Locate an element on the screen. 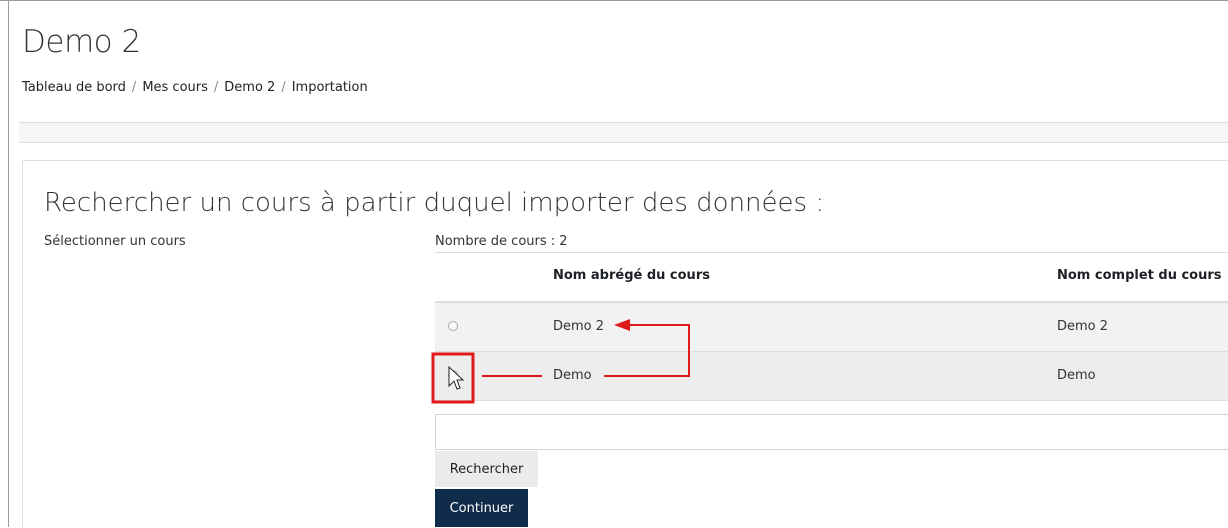 The height and width of the screenshot is (528, 1228). annotation-arrow-line is located at coordinates (647, 350).